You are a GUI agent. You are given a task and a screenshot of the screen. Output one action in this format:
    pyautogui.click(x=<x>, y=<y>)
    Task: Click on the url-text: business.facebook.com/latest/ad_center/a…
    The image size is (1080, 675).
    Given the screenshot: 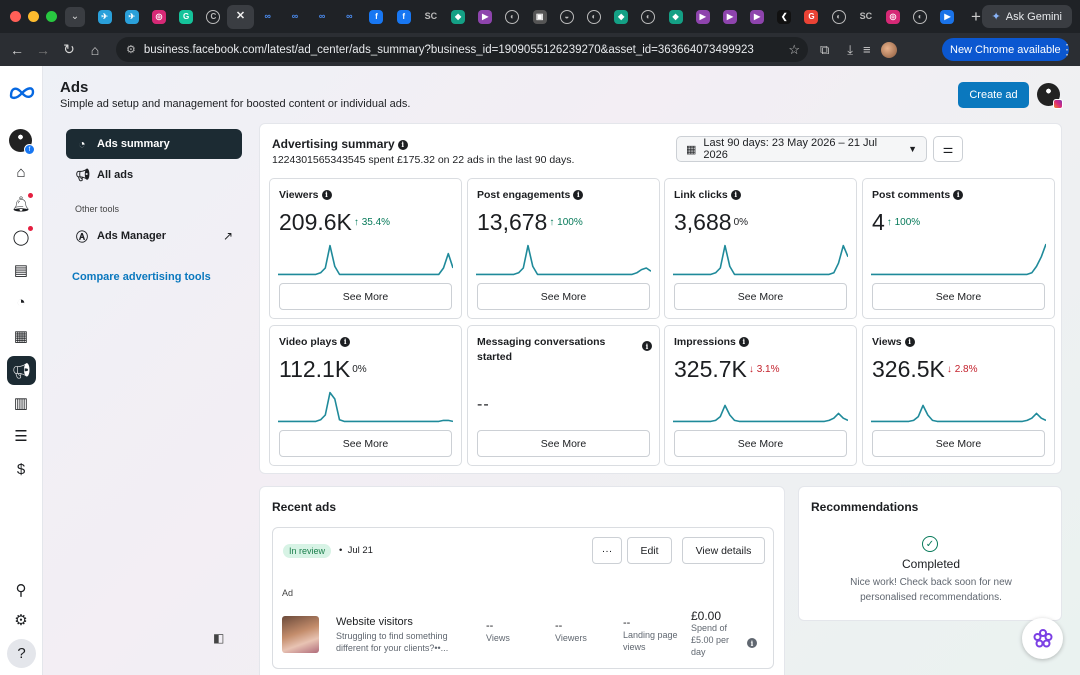 What is the action you would take?
    pyautogui.click(x=449, y=50)
    